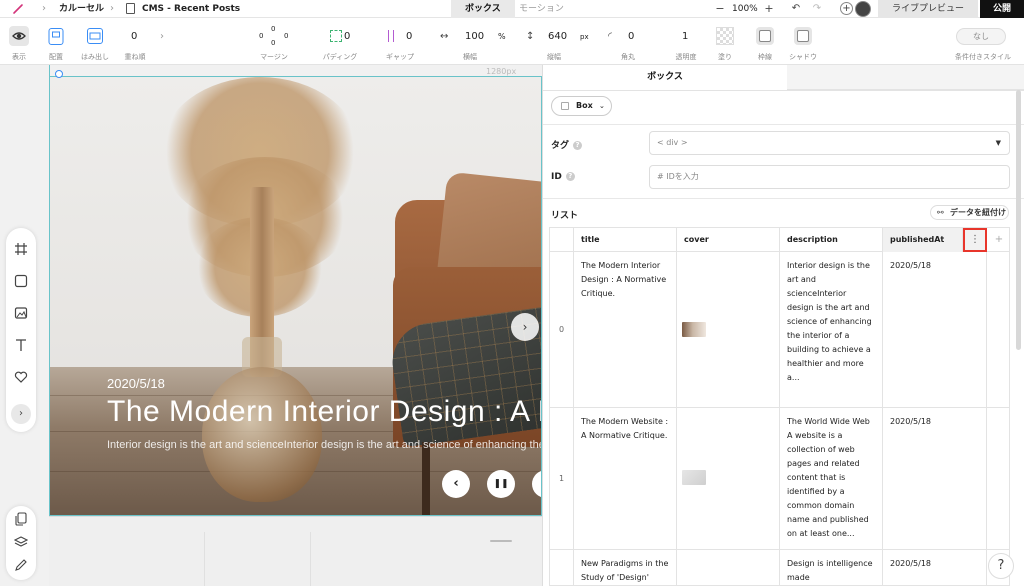 The image size is (1024, 586). I want to click on breadcrumb-page: CMS - Recent Posts, so click(191, 9).